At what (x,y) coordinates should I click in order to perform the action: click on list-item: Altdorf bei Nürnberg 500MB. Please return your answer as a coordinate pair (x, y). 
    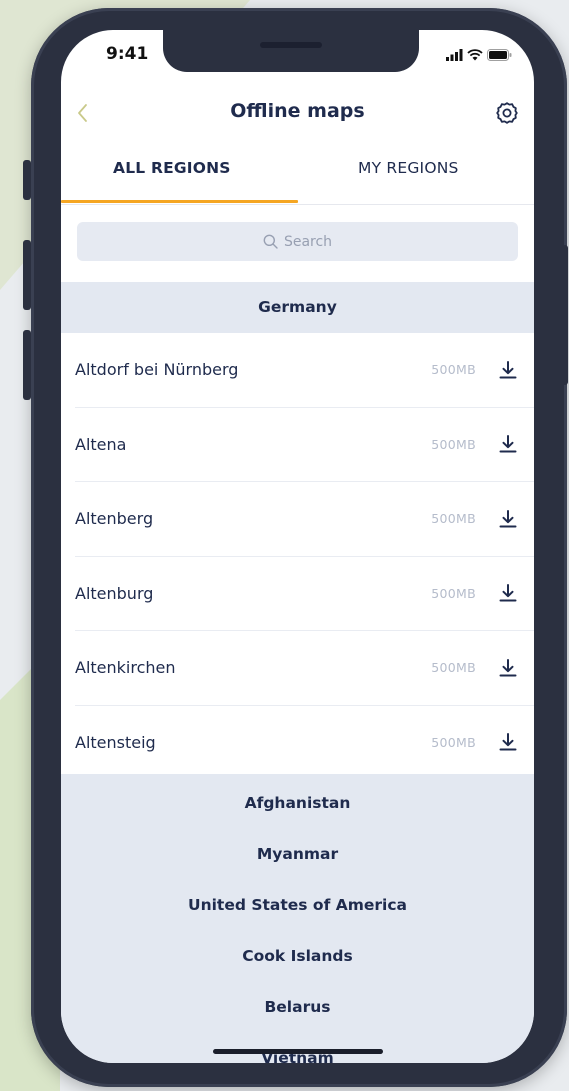
    Looking at the image, I should click on (304, 370).